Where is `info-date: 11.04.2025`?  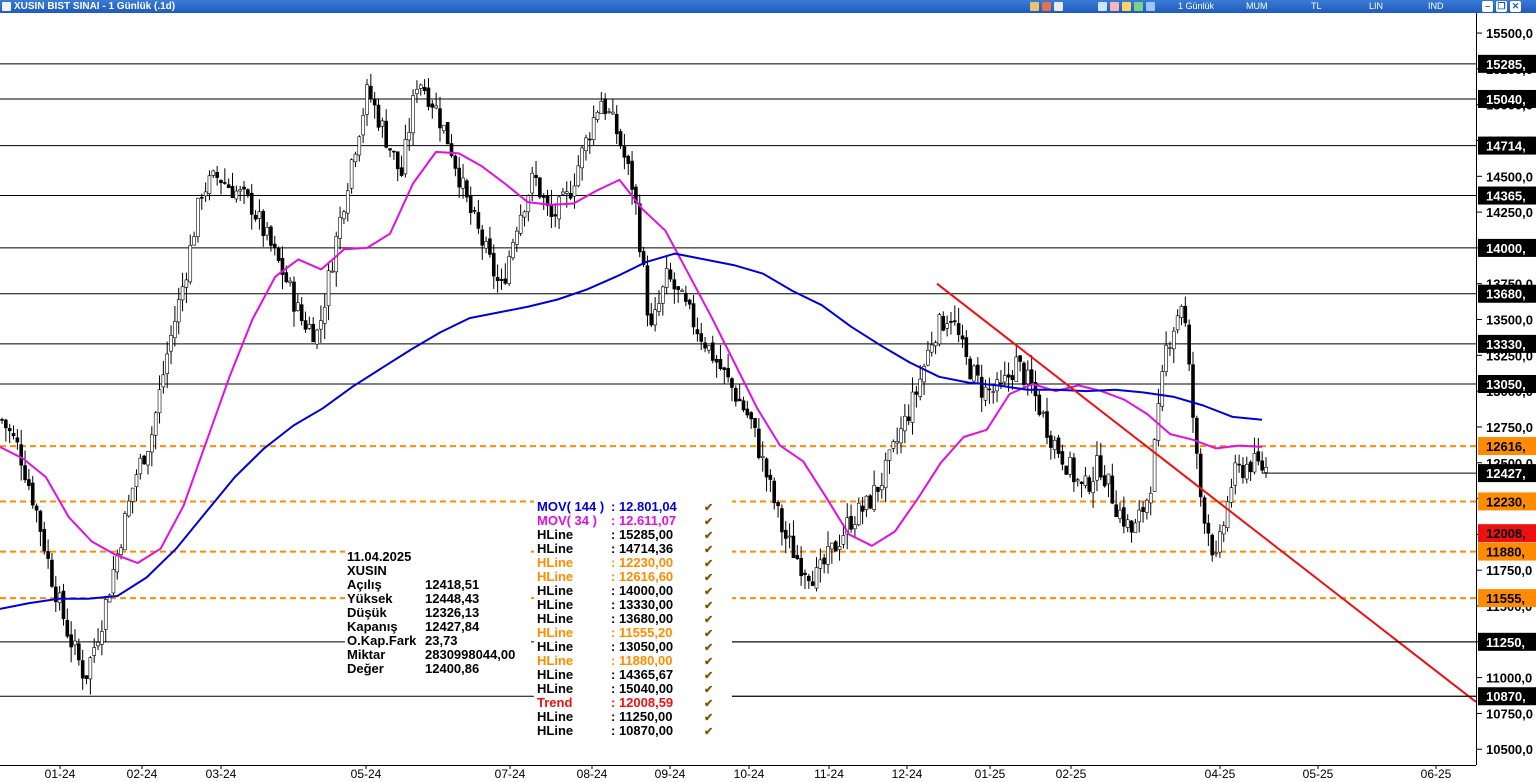
info-date: 11.04.2025 is located at coordinates (379, 556).